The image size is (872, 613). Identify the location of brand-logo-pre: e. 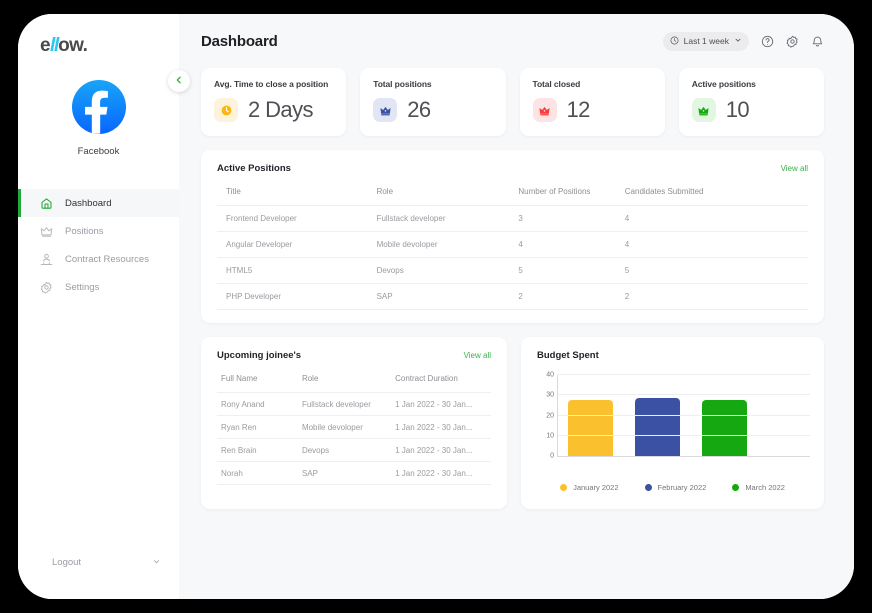
(45, 45).